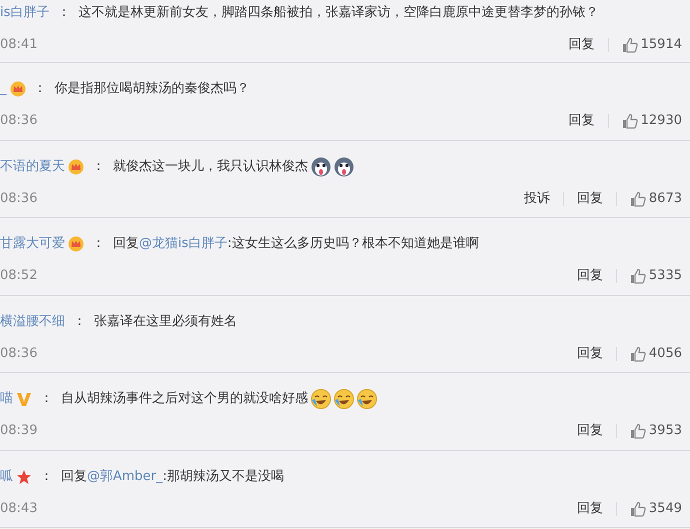 The height and width of the screenshot is (529, 690). Describe the element at coordinates (183, 244) in the screenshot. I see `mention-link: @龙猫is白胖子` at that location.